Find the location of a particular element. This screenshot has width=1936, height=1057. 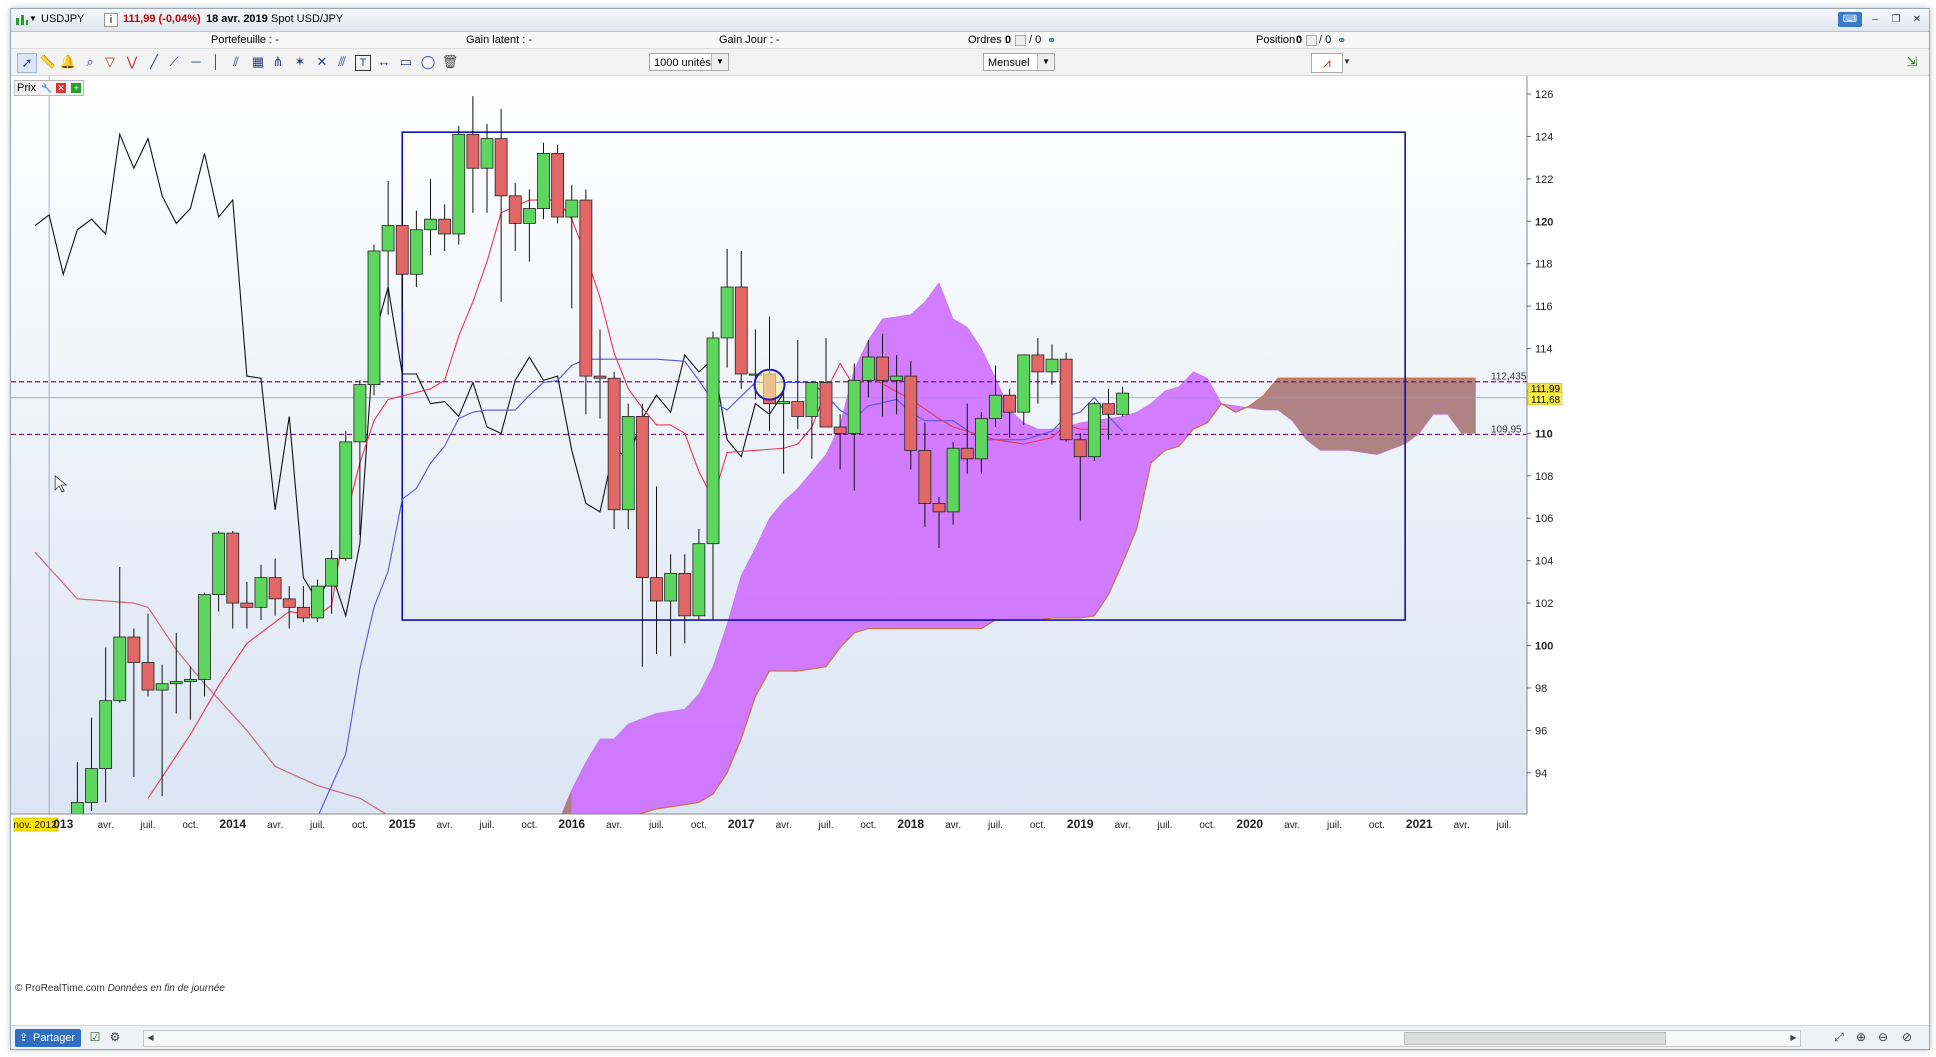

info-icon: i is located at coordinates (111, 20).